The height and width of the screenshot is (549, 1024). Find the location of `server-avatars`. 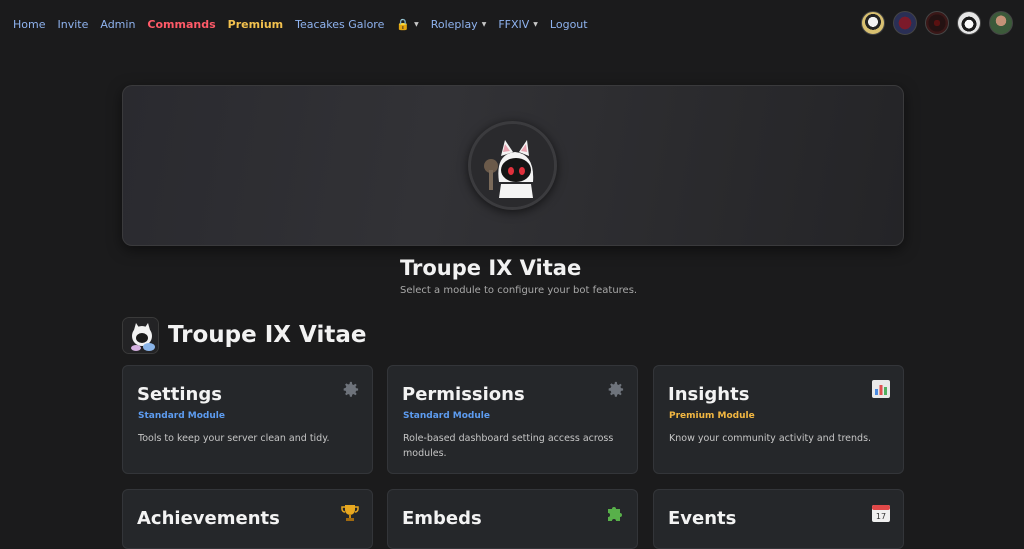

server-avatars is located at coordinates (937, 23).